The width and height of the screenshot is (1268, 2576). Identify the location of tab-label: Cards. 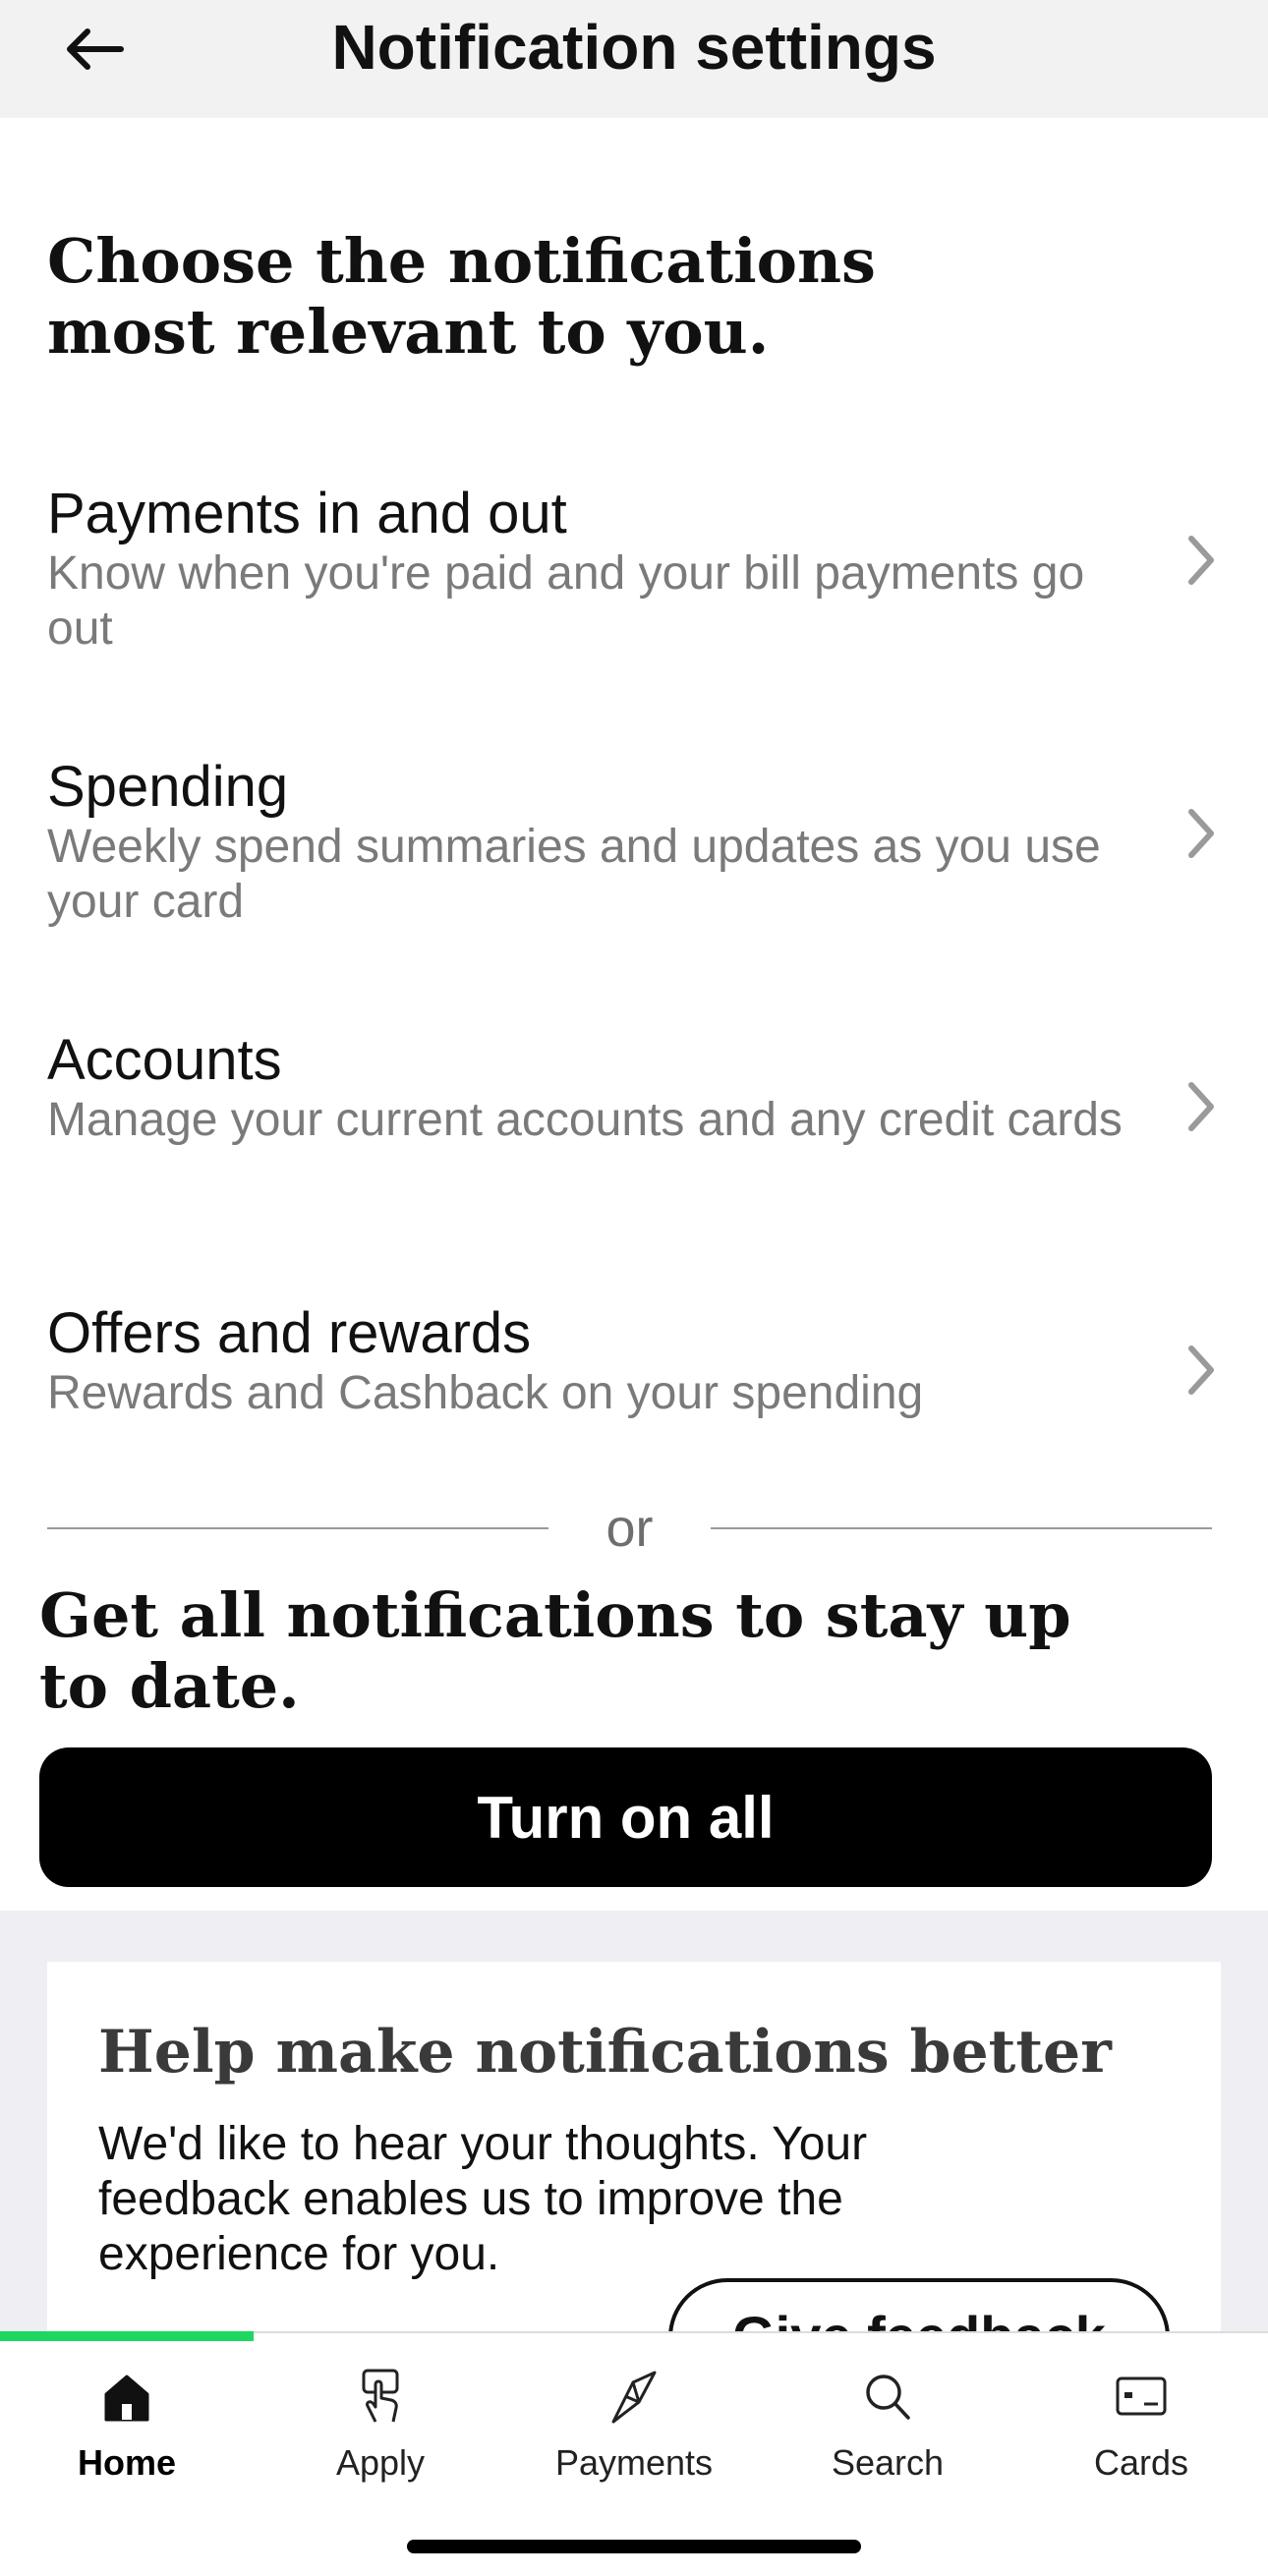
(1141, 2463).